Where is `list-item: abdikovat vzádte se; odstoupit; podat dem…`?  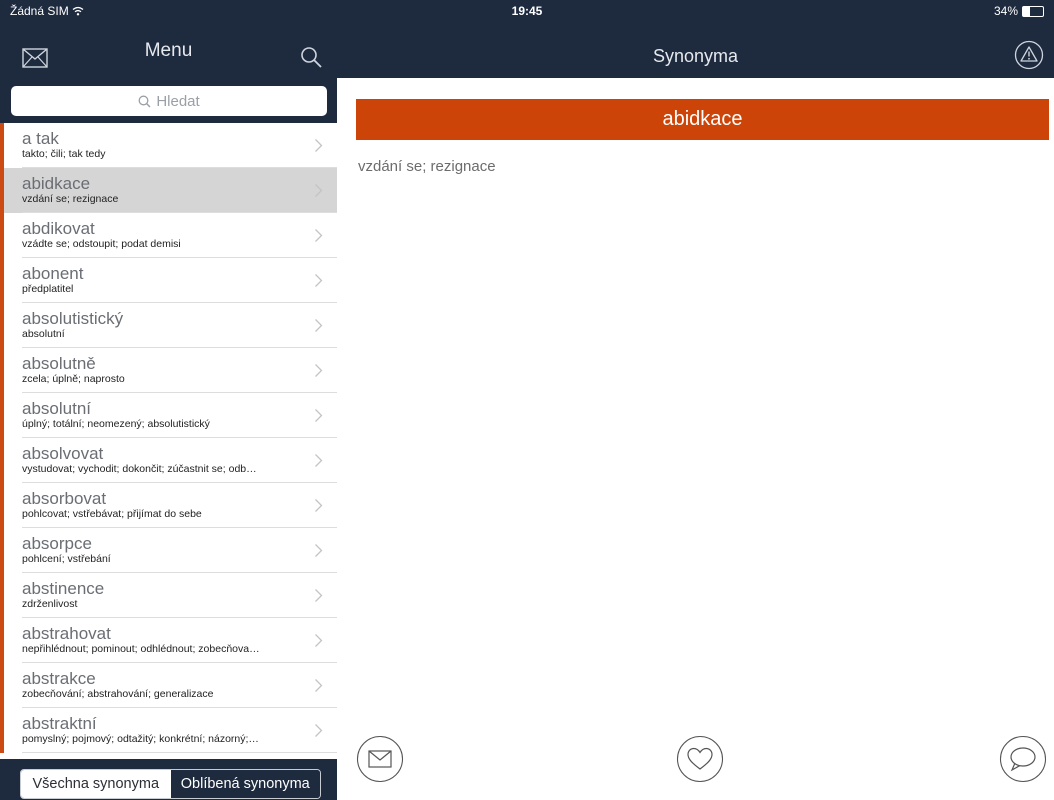
list-item: abdikovat vzádte se; odstoupit; podat dem… is located at coordinates (168, 235).